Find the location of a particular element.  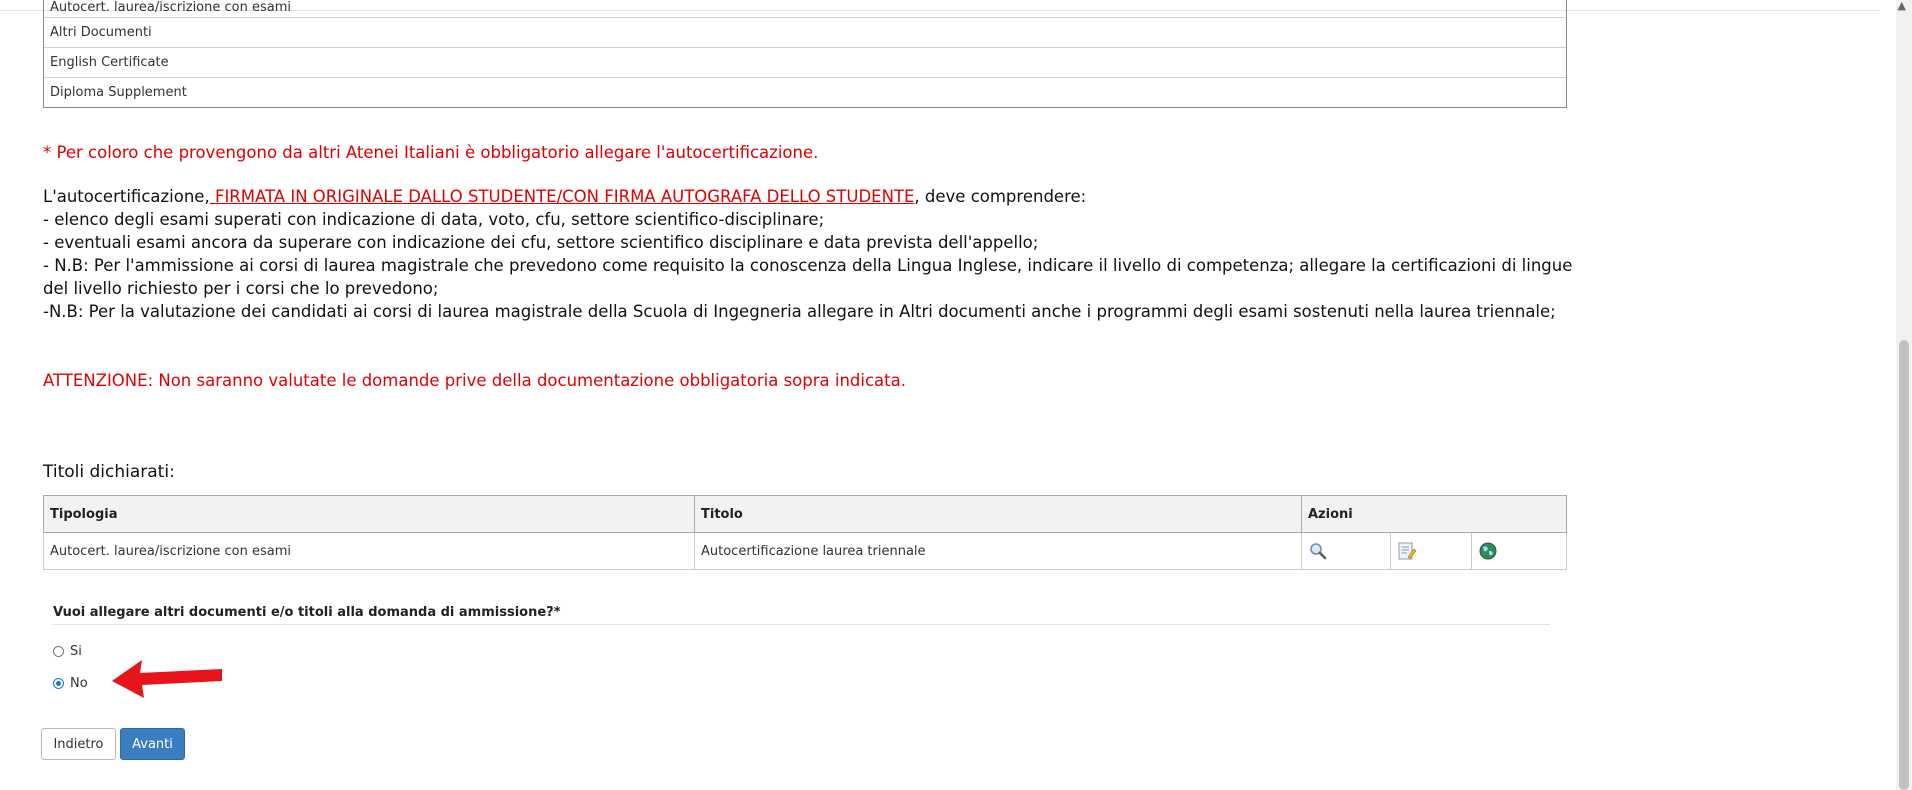

action-view is located at coordinates (1346, 551).